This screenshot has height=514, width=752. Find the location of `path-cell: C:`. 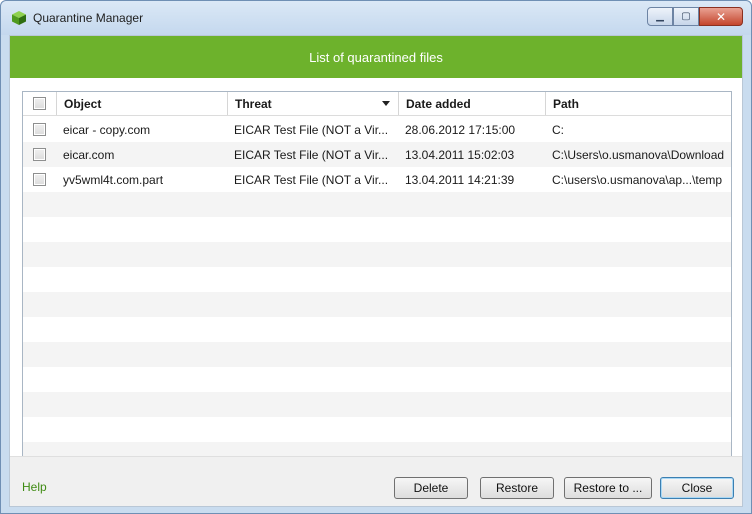

path-cell: C: is located at coordinates (558, 129).